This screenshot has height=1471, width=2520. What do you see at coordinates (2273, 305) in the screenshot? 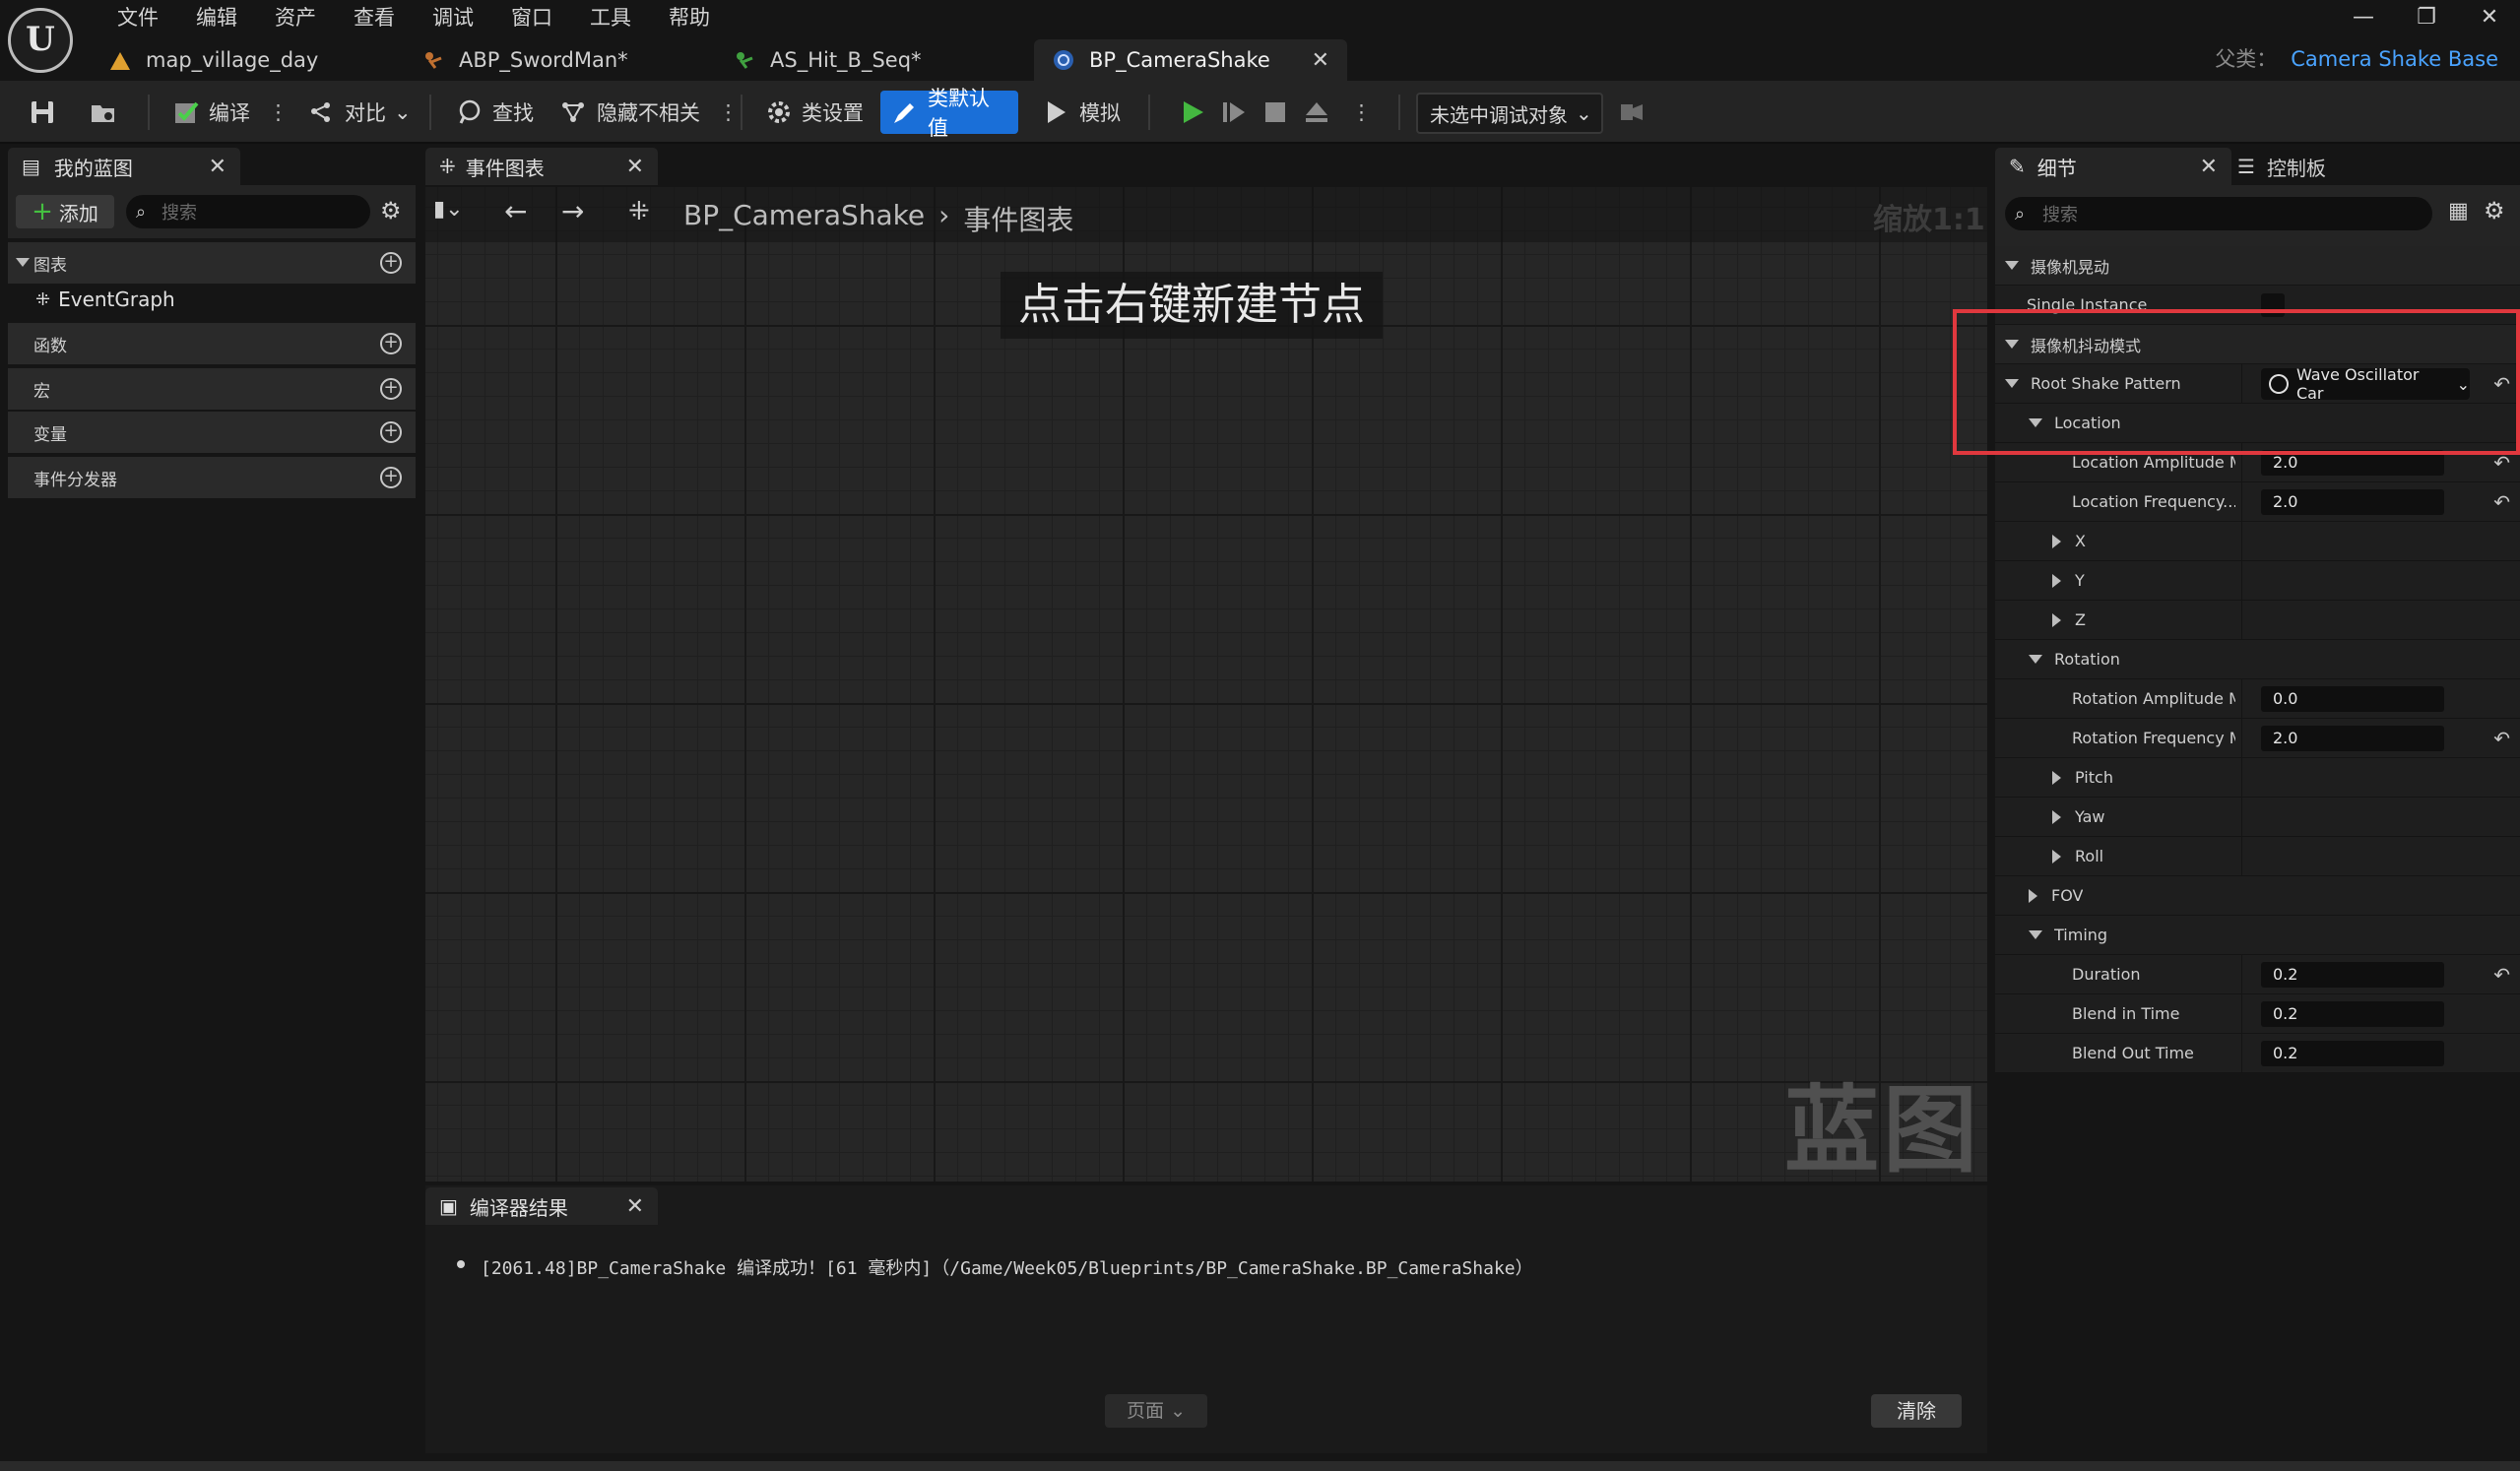
I see `single-instance-checkbox` at bounding box center [2273, 305].